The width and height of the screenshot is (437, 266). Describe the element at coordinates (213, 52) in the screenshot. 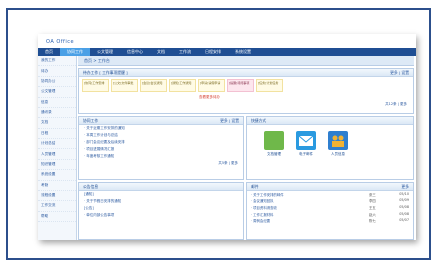

I see `nav-item-6: 日程安排` at that location.